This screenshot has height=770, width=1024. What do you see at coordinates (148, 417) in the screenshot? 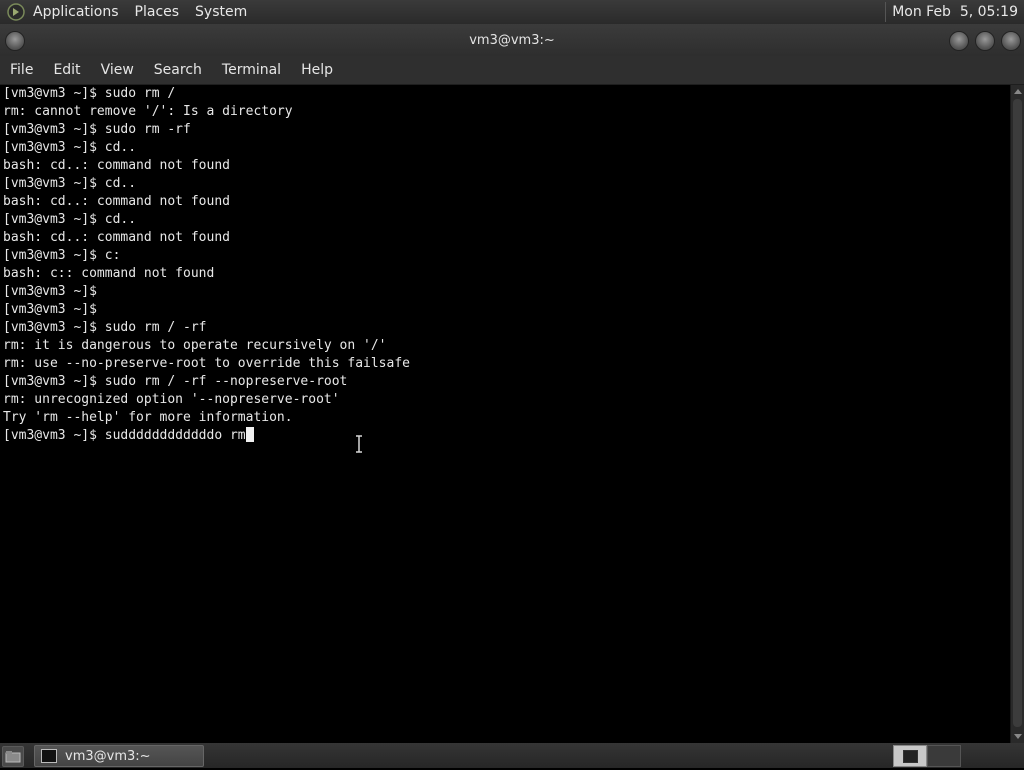
I see `terminal-line: Try 'rm --help' for more information.` at bounding box center [148, 417].